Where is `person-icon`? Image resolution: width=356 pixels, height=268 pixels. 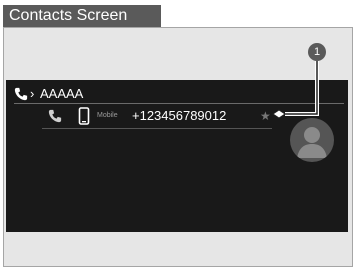
person-icon is located at coordinates (312, 142).